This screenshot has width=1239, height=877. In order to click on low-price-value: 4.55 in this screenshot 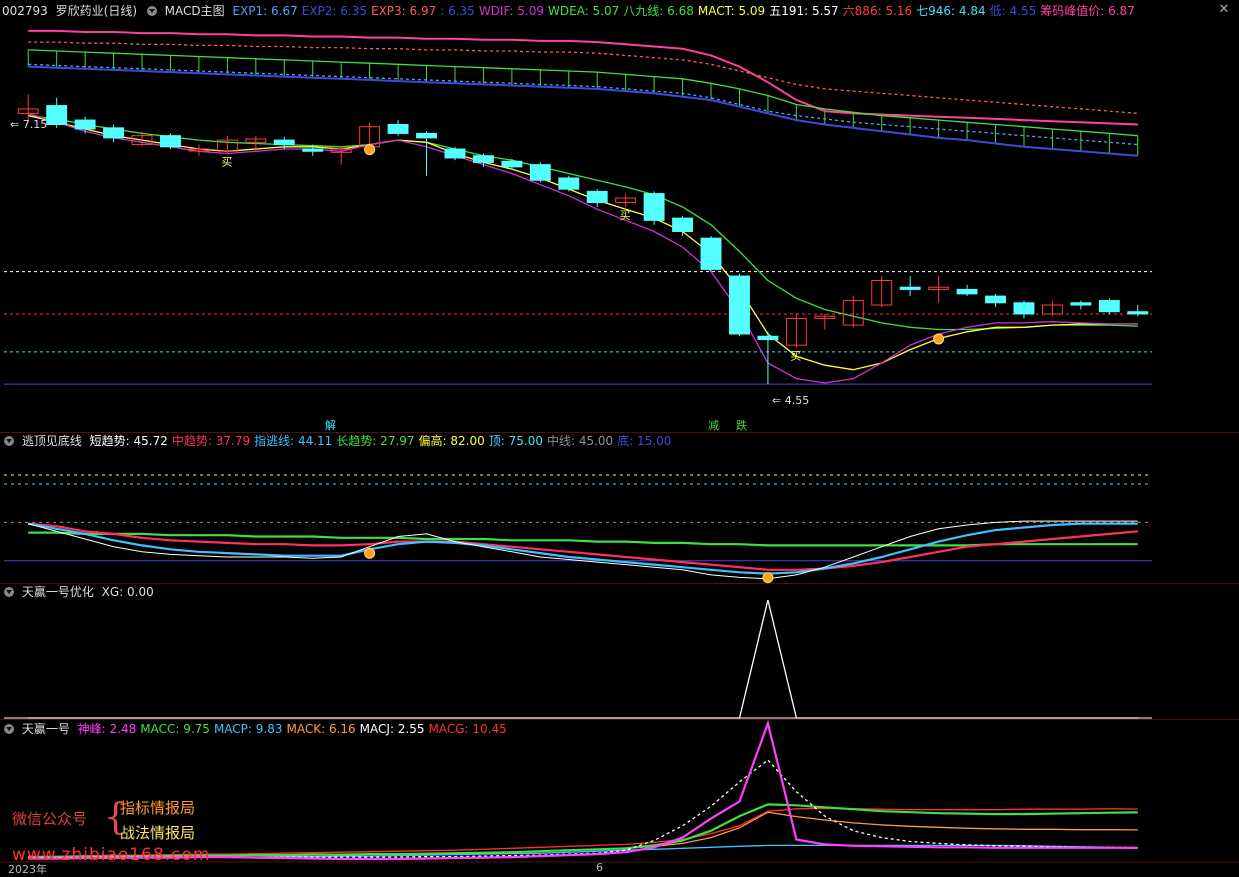, I will do `click(797, 400)`.